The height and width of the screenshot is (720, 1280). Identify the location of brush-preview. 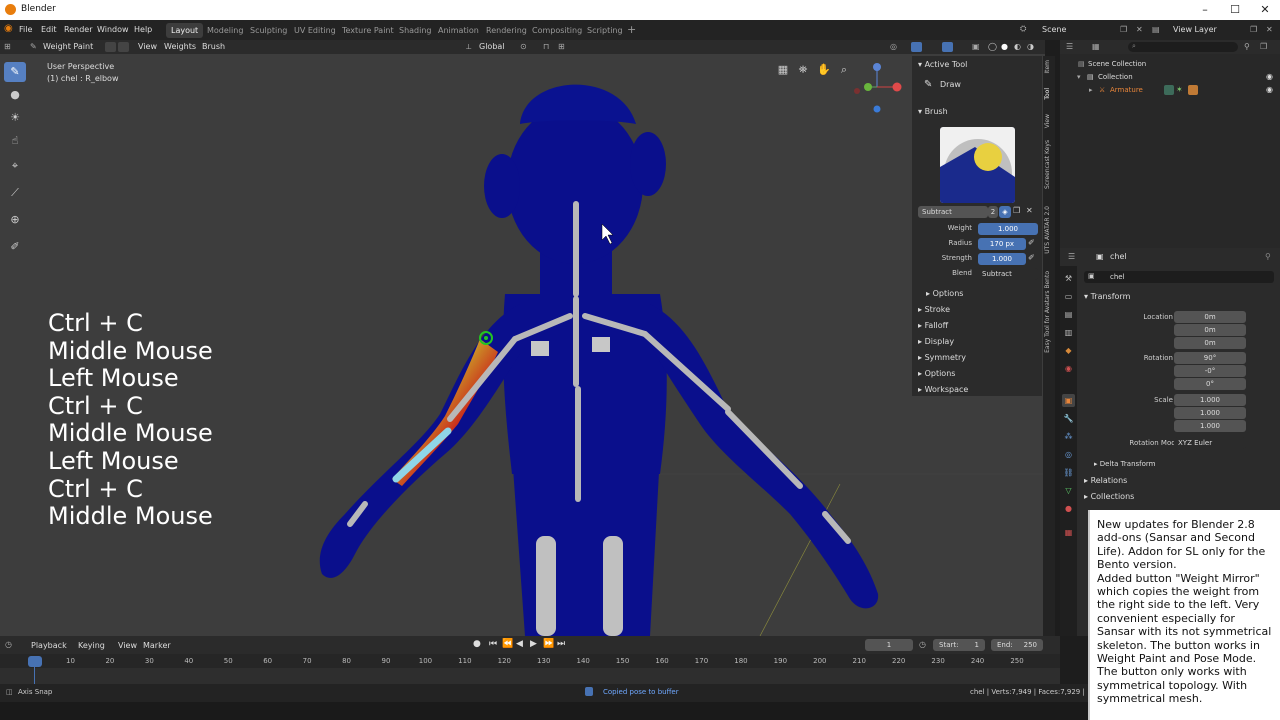
(977, 165).